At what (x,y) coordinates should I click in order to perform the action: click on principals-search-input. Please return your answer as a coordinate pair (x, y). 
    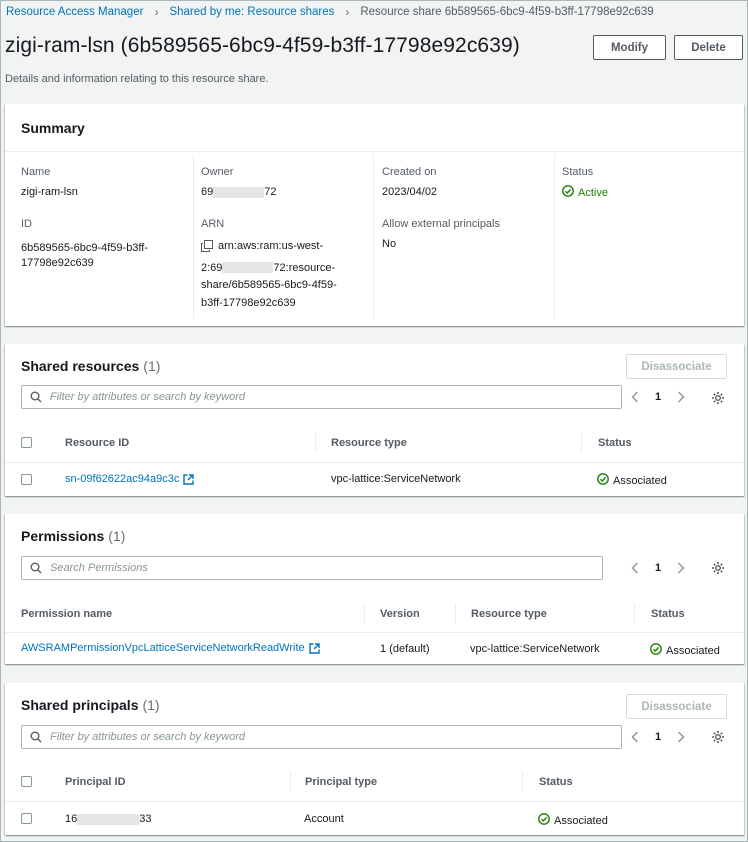
    Looking at the image, I should click on (335, 737).